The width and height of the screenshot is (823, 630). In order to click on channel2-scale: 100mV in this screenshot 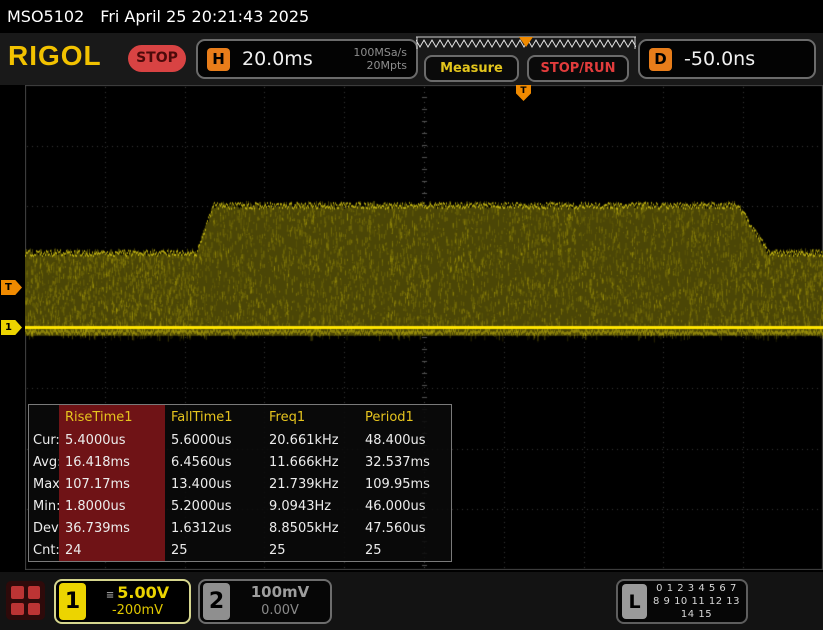, I will do `click(280, 592)`.